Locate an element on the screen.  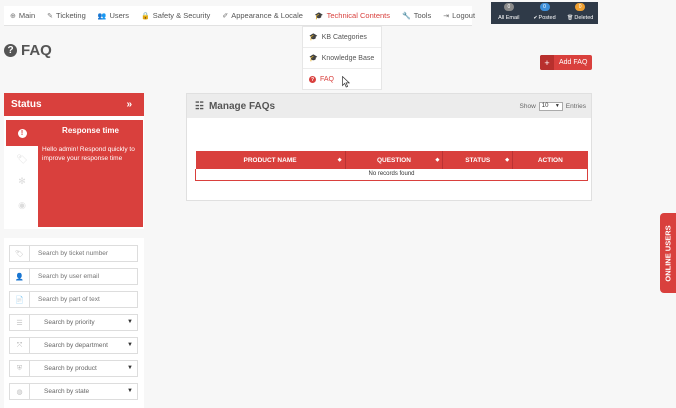
department-filter: ⤧ Search by department ▼ is located at coordinates (73, 345).